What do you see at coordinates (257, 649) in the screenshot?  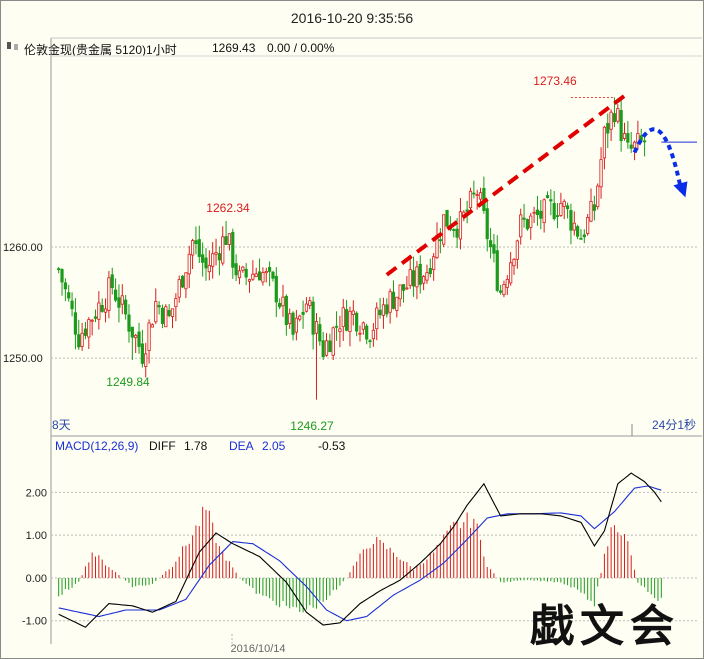 I see `date-label: 2016/10/14` at bounding box center [257, 649].